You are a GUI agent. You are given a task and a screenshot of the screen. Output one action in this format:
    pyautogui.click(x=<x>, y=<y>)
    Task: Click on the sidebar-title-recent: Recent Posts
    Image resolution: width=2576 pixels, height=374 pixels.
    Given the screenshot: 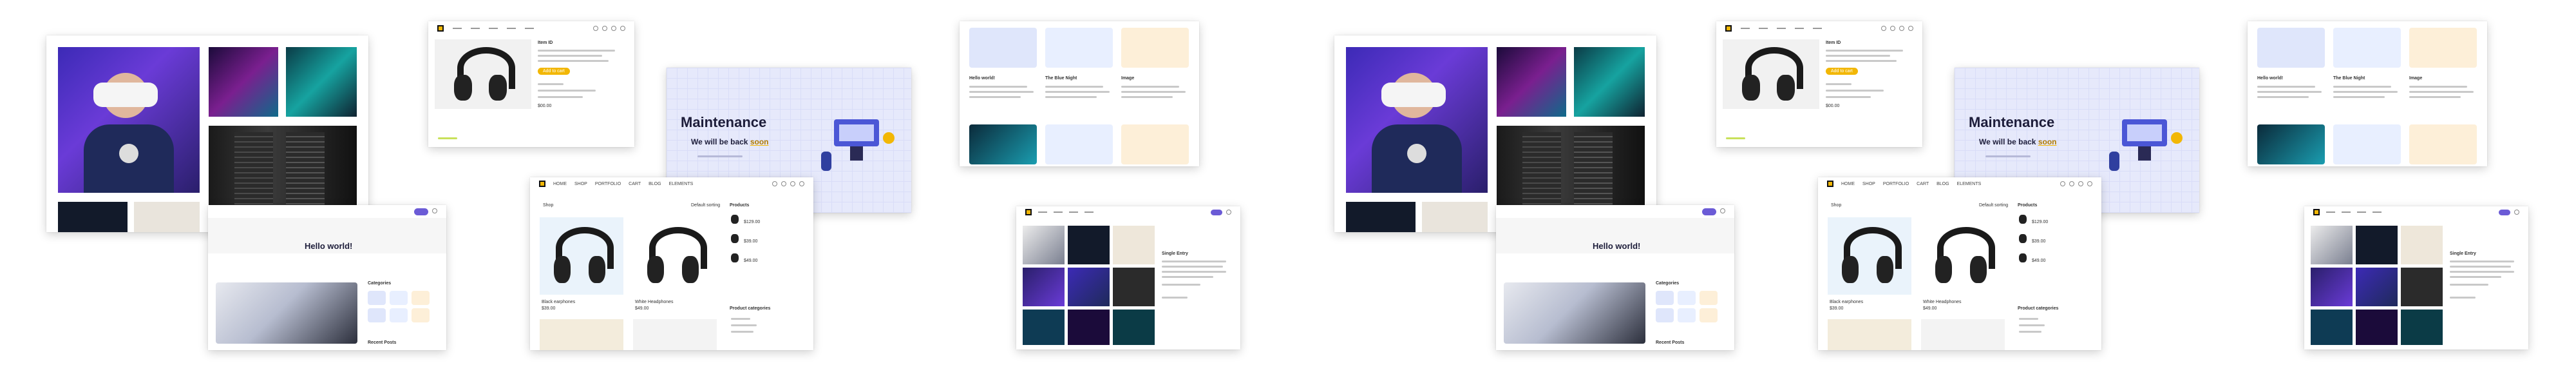 What is the action you would take?
    pyautogui.click(x=382, y=342)
    